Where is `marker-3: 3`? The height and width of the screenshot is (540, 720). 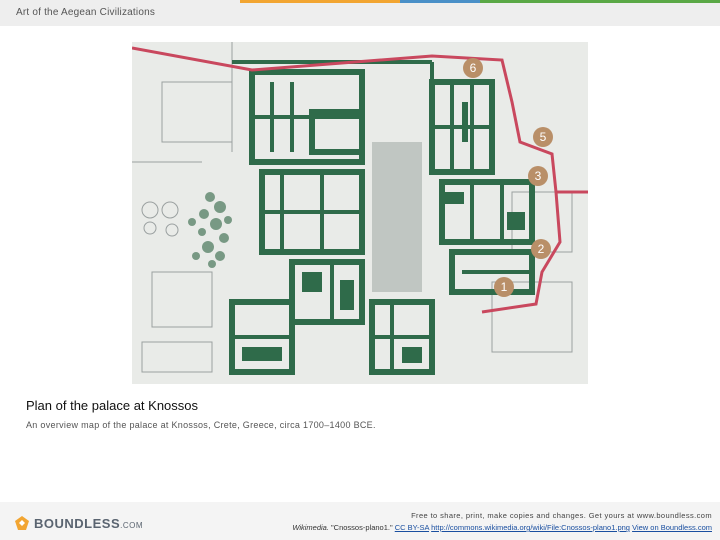
marker-3: 3 is located at coordinates (538, 176).